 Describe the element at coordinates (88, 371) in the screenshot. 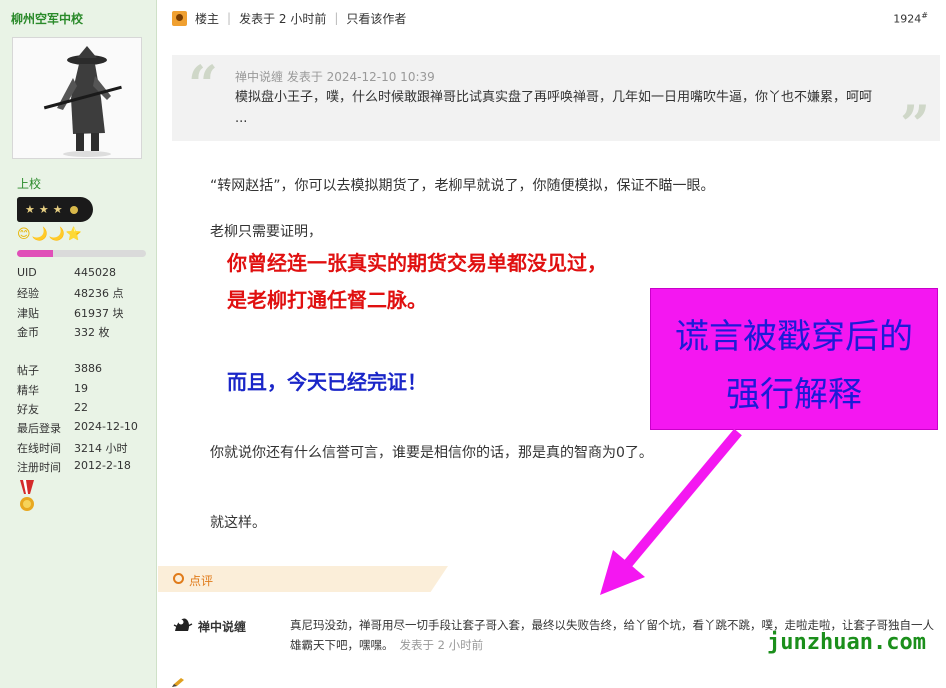

I see `stat-value: 3886` at that location.